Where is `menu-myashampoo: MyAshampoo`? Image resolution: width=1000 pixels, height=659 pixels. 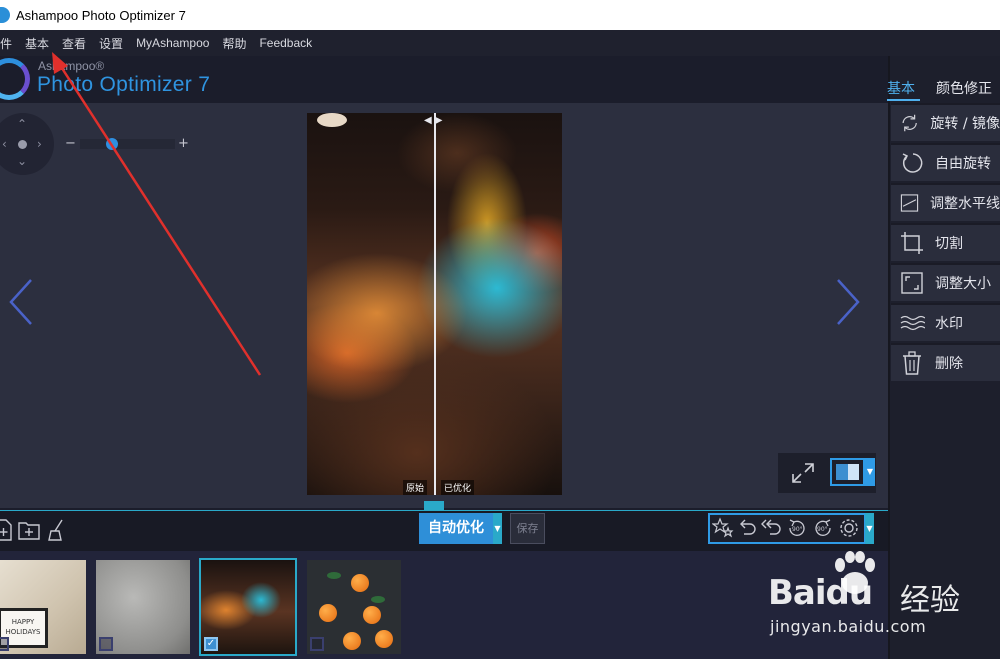
menu-myashampoo: MyAshampoo is located at coordinates (172, 43).